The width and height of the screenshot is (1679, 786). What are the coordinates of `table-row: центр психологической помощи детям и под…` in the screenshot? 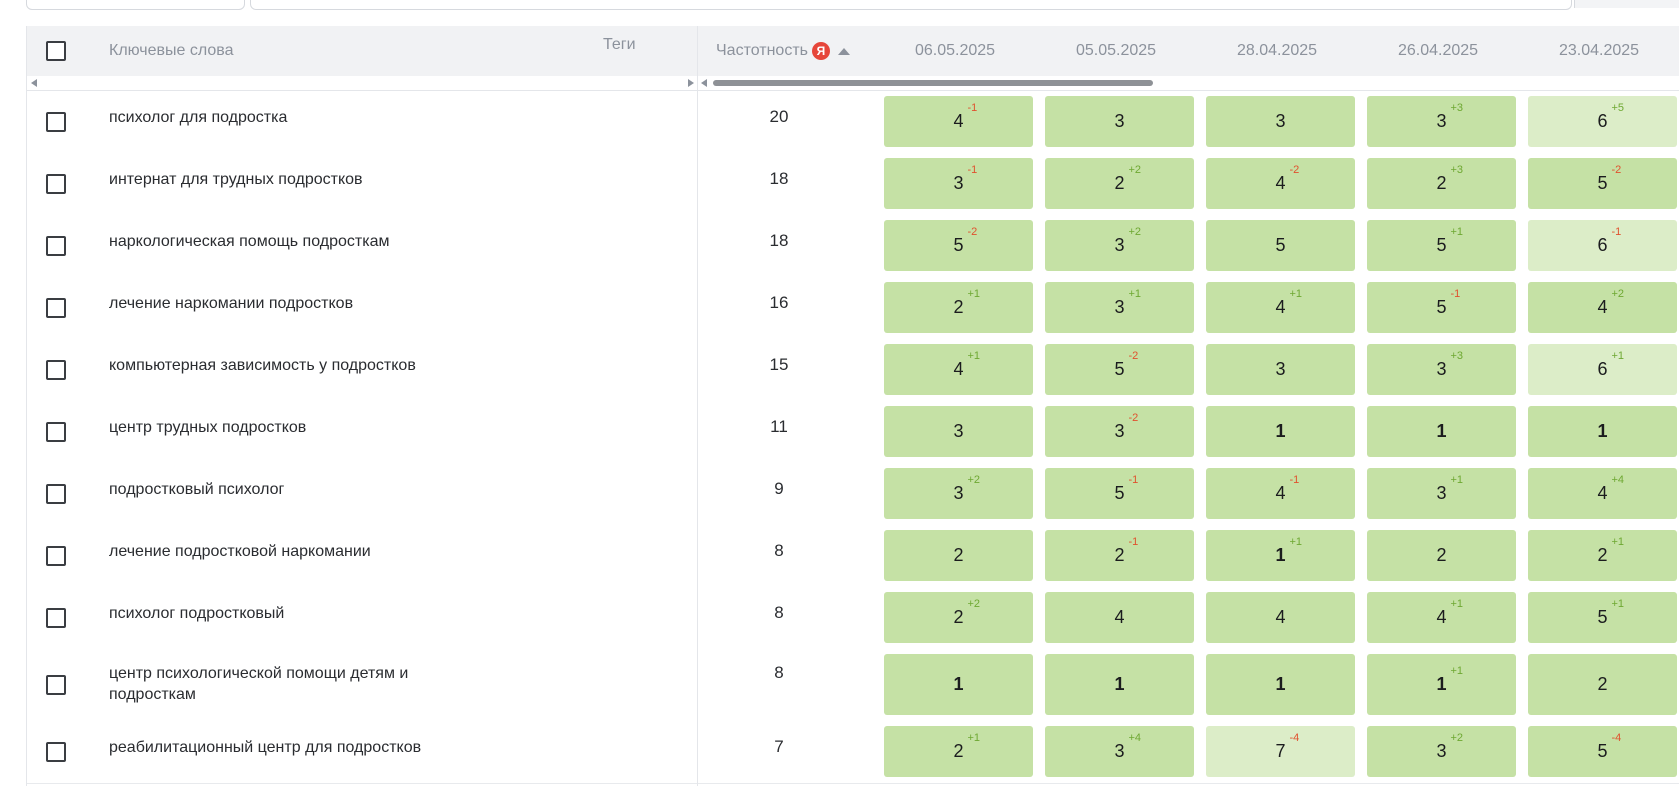 It's located at (853, 685).